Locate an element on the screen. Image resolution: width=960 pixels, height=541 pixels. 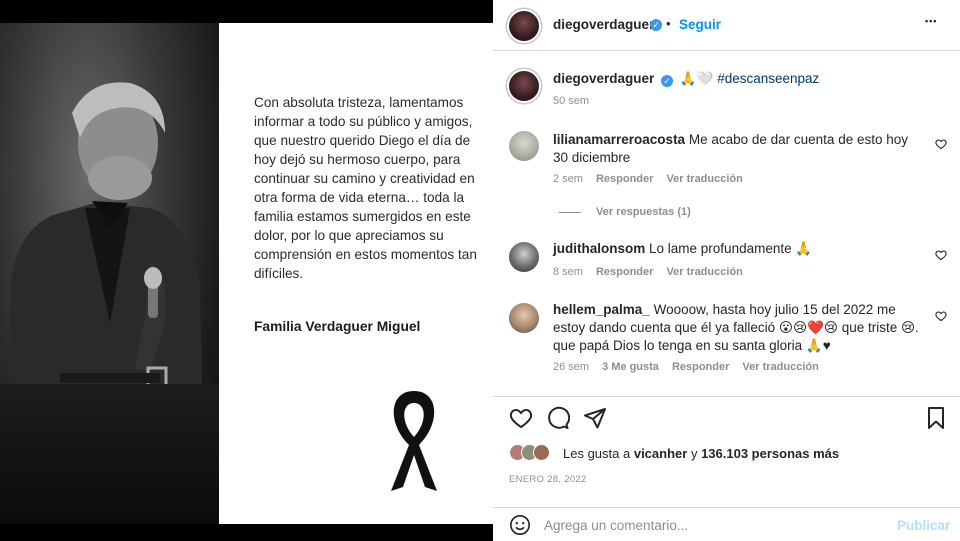
replies-divider is located at coordinates (570, 212).